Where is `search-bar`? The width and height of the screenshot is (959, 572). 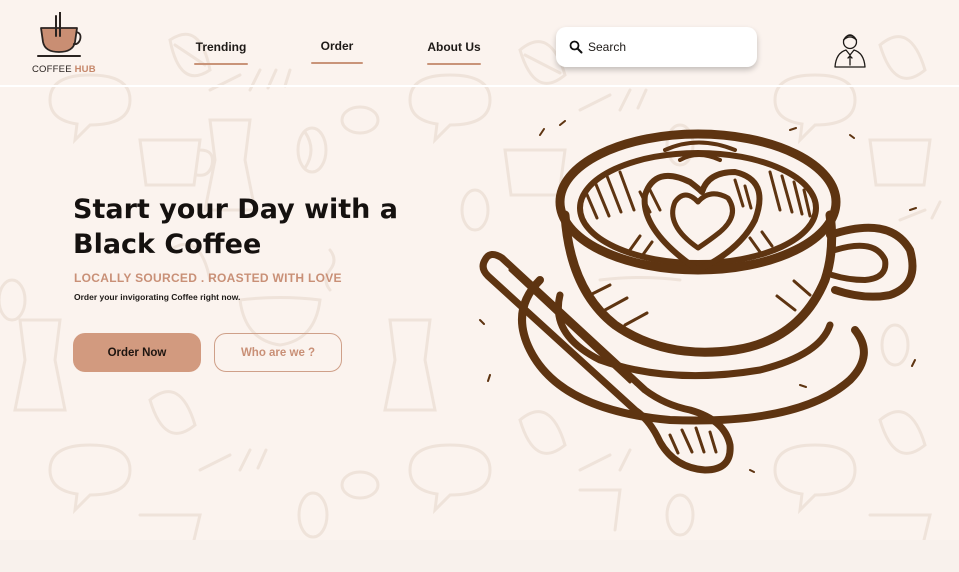 search-bar is located at coordinates (656, 47).